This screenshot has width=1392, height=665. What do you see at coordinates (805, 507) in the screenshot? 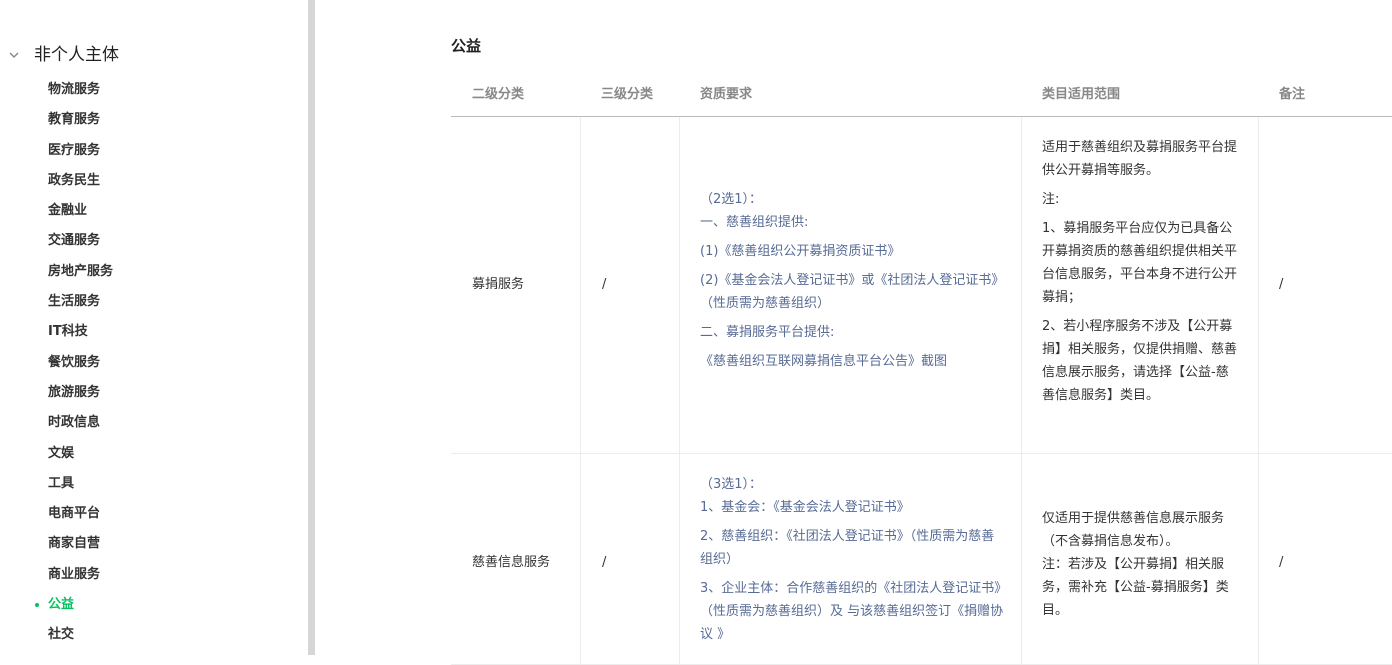
I see `qual-line: 1、基金会：《基金会法人登记证书》` at bounding box center [805, 507].